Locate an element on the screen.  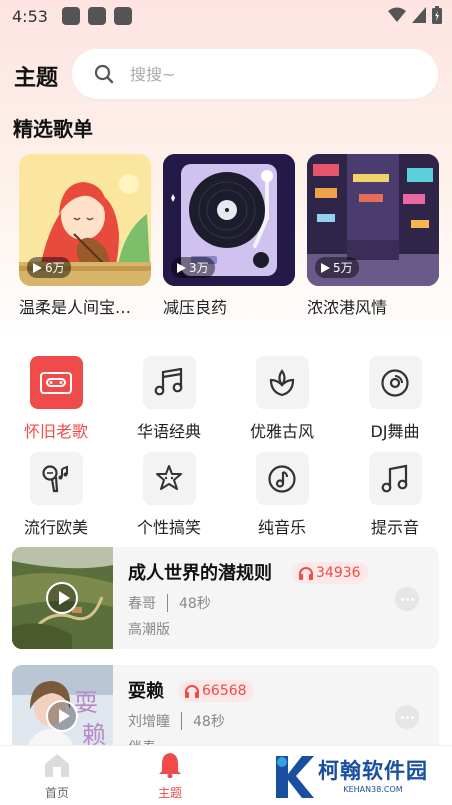
heat-badge: 66568 is located at coordinates (216, 691).